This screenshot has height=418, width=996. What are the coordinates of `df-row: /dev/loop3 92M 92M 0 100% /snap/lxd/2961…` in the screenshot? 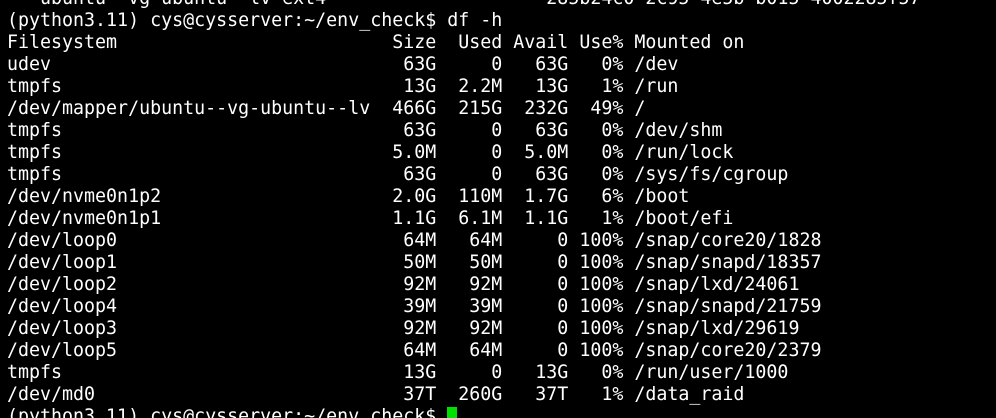 It's located at (403, 328).